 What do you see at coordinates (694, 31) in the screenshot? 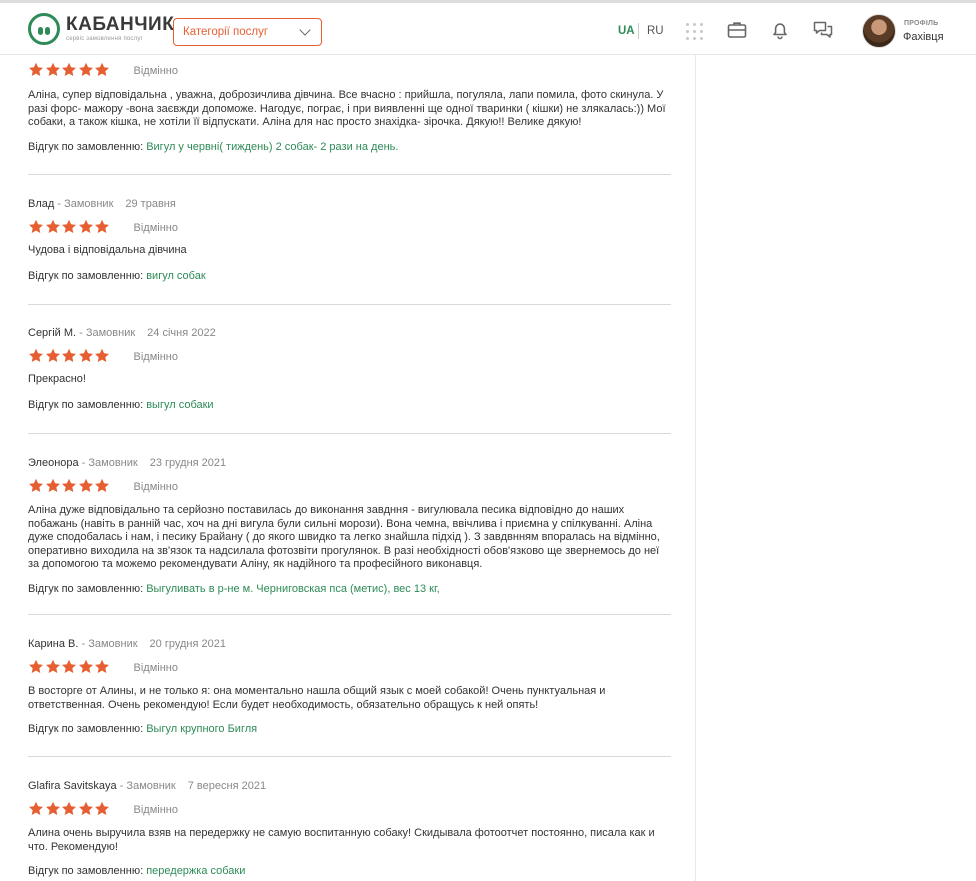
I see `apps-grid-icon` at bounding box center [694, 31].